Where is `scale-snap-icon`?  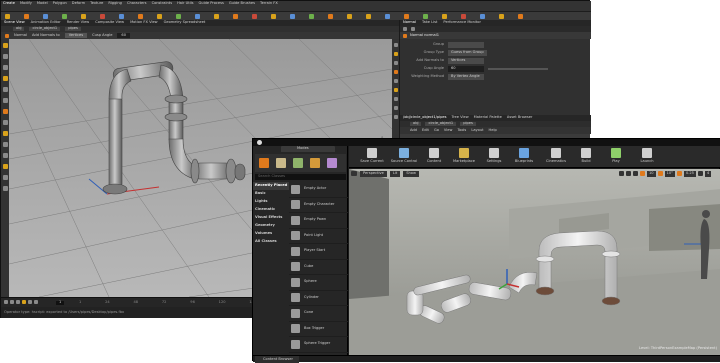 scale-snap-icon is located at coordinates (679, 174).